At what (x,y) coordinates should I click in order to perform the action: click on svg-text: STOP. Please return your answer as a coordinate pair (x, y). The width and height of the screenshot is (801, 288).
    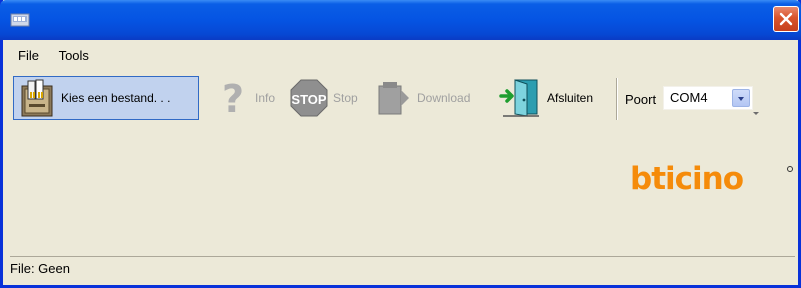
    Looking at the image, I should click on (308, 99).